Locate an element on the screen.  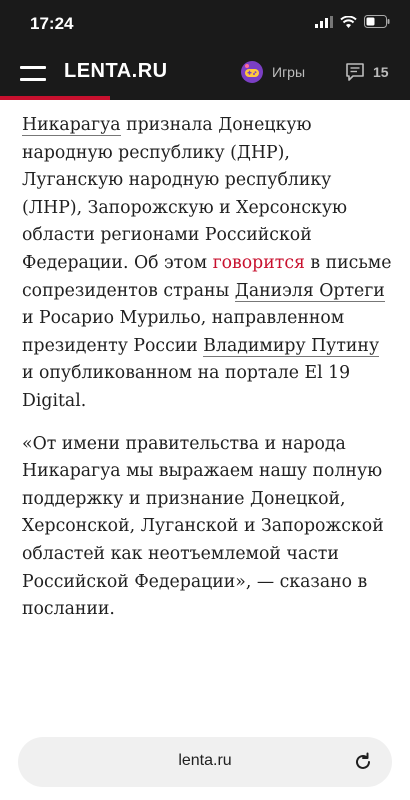
wifi-icon is located at coordinates (348, 21).